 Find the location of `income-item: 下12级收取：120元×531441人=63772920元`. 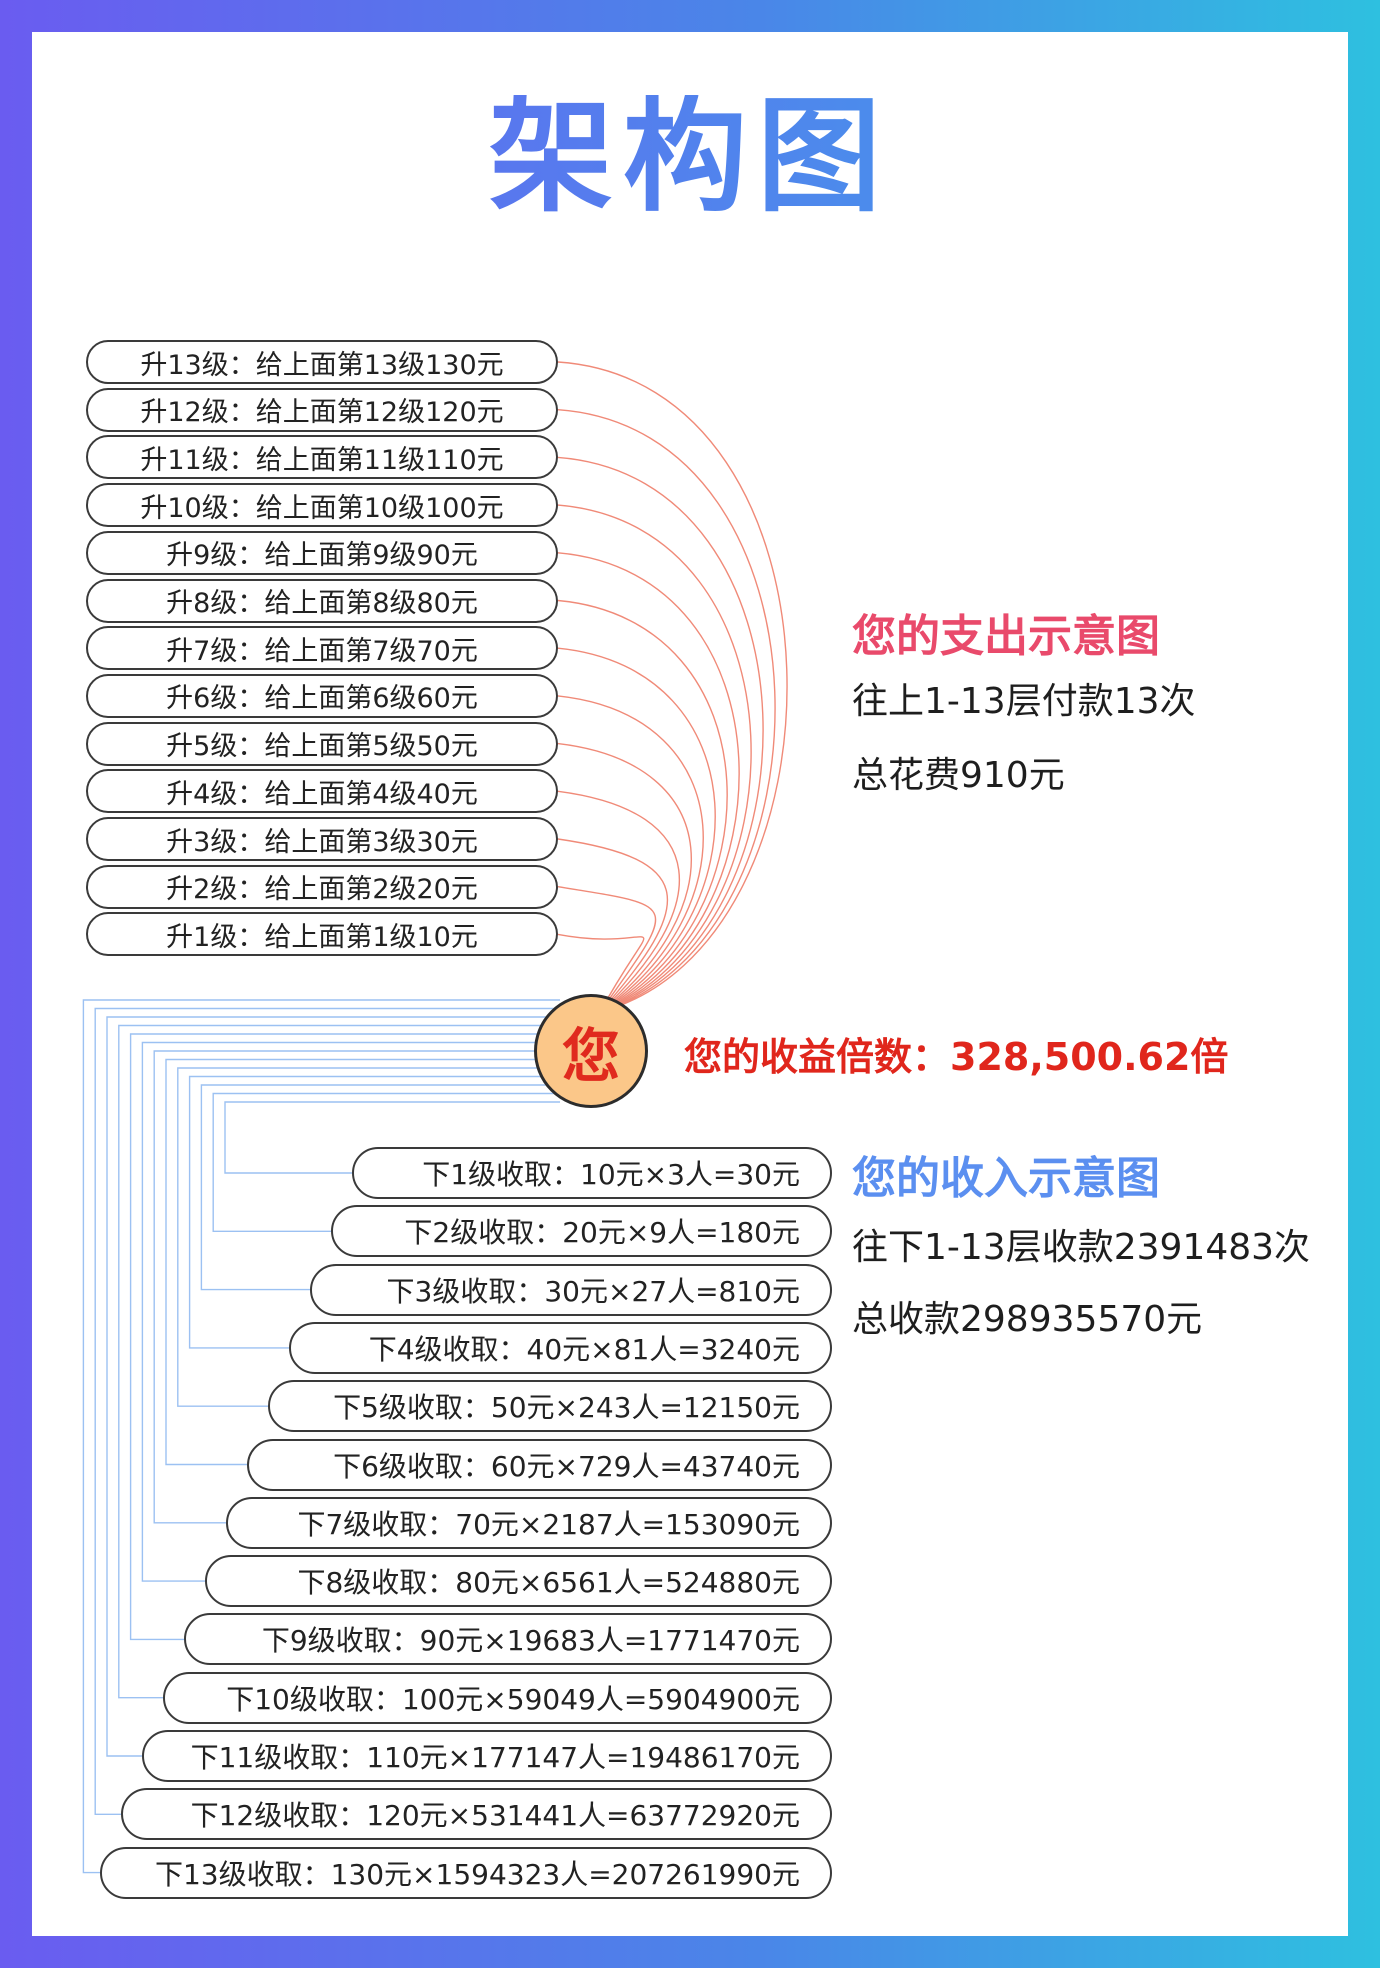

income-item: 下12级收取：120元×531441人=63772920元 is located at coordinates (476, 1814).